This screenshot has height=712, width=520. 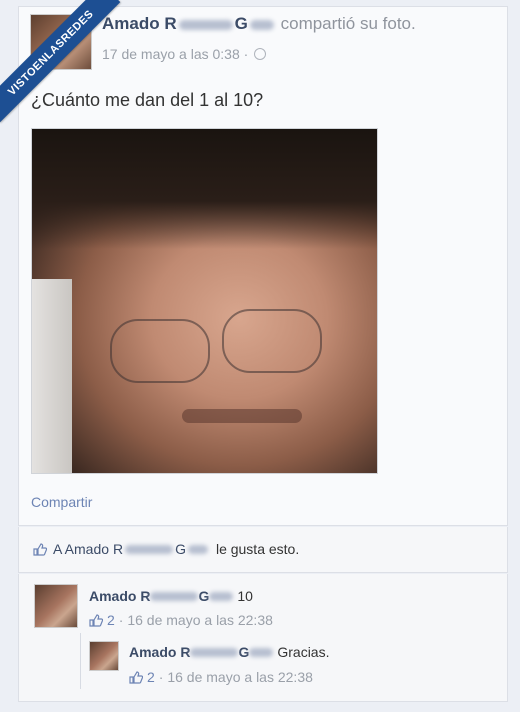 What do you see at coordinates (104, 656) in the screenshot?
I see `reply-avatar` at bounding box center [104, 656].